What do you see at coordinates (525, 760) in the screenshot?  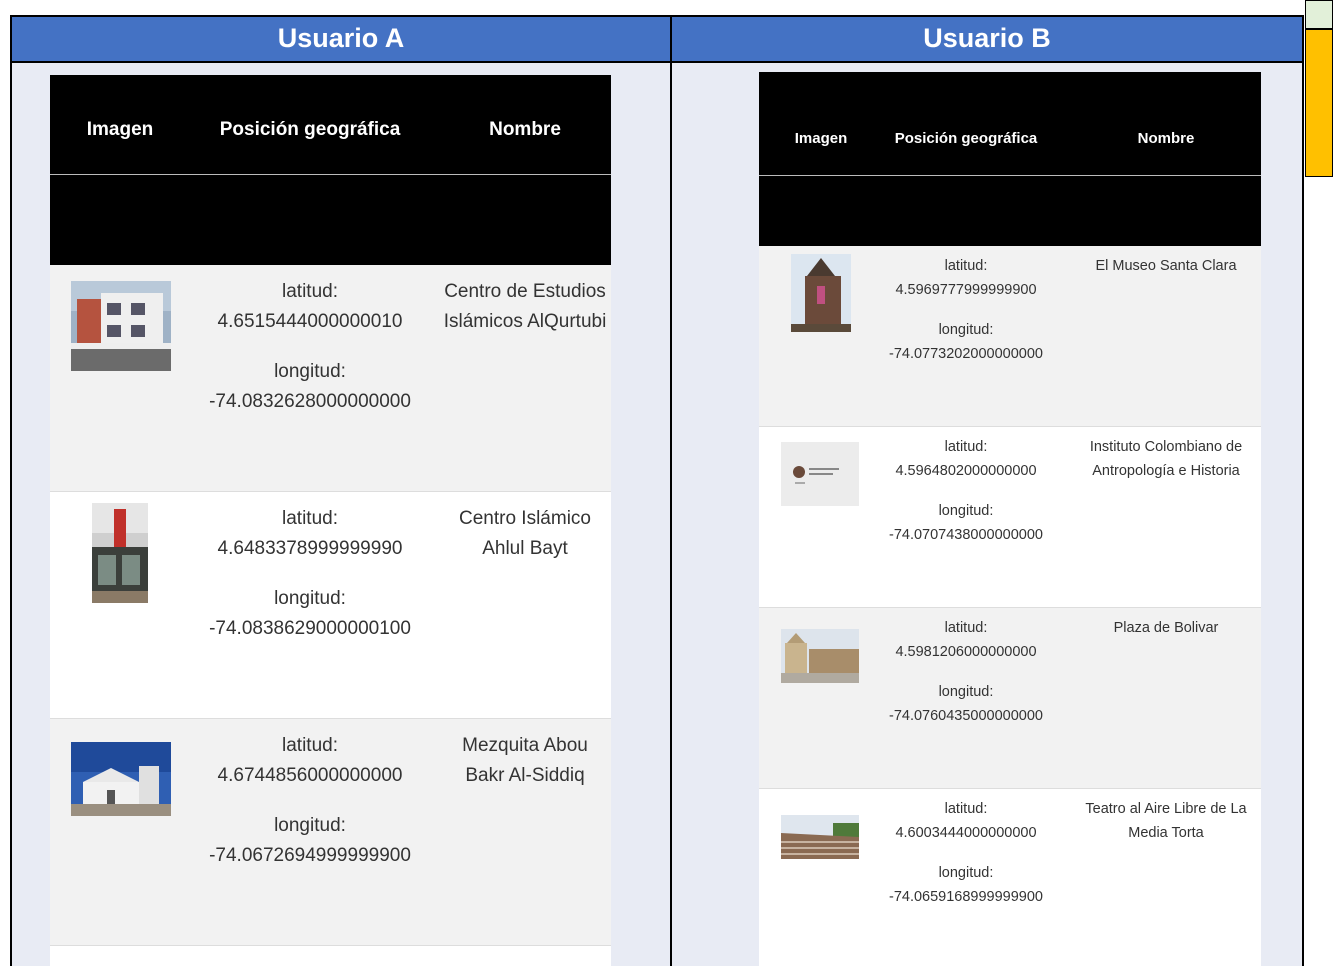 I see `place-name: Mezquita Abou Bakr Al-Siddiq` at bounding box center [525, 760].